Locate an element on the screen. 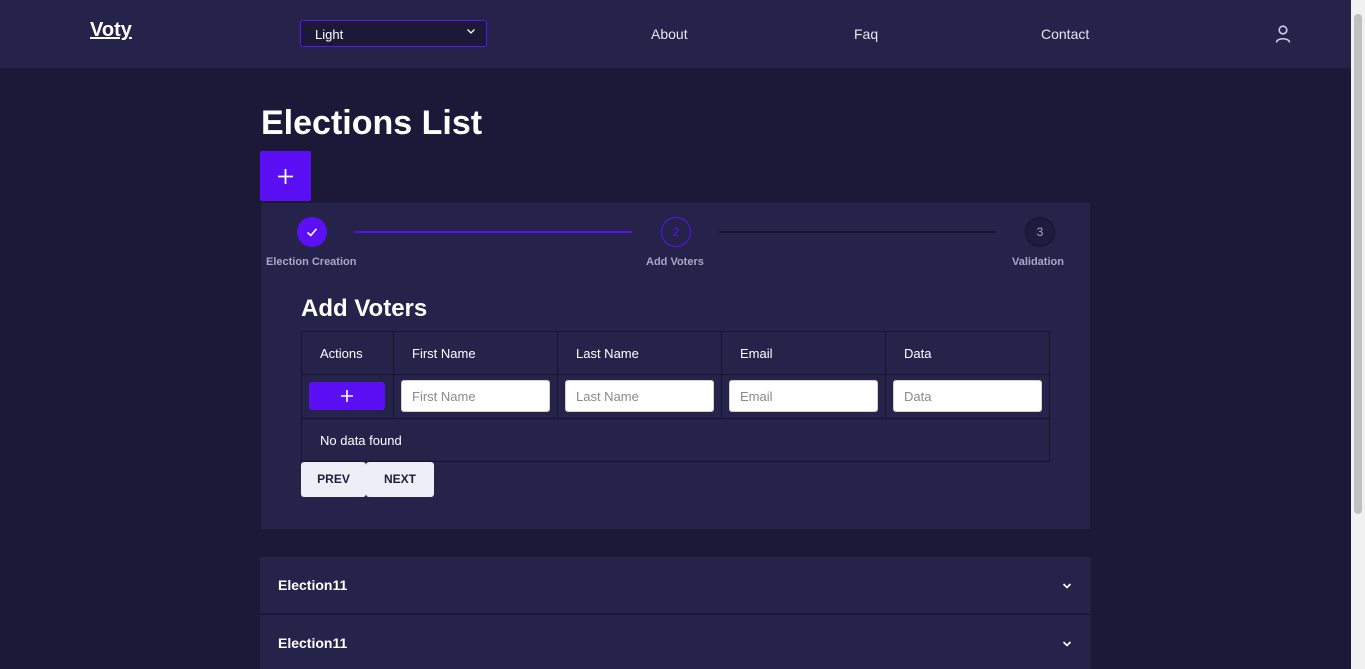 The height and width of the screenshot is (669, 1365). step-1-circle is located at coordinates (312, 232).